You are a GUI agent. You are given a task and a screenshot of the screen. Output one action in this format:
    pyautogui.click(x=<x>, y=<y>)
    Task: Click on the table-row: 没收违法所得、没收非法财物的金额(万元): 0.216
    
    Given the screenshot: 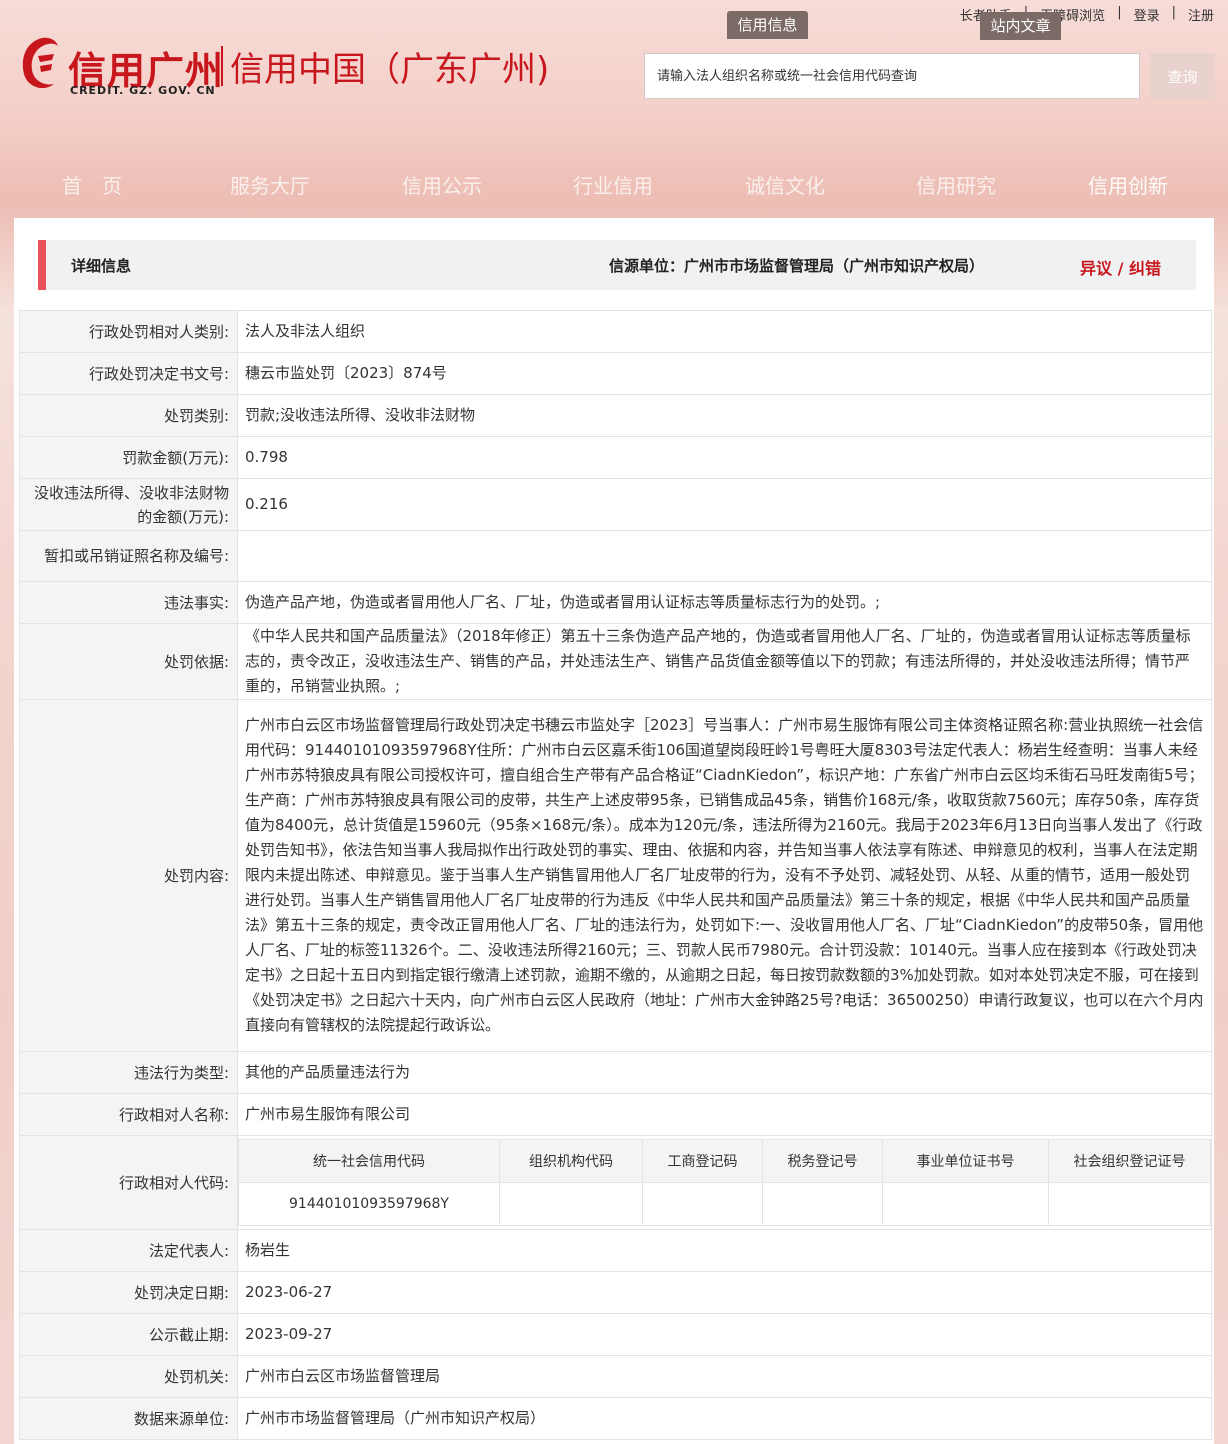 What is the action you would take?
    pyautogui.click(x=615, y=504)
    